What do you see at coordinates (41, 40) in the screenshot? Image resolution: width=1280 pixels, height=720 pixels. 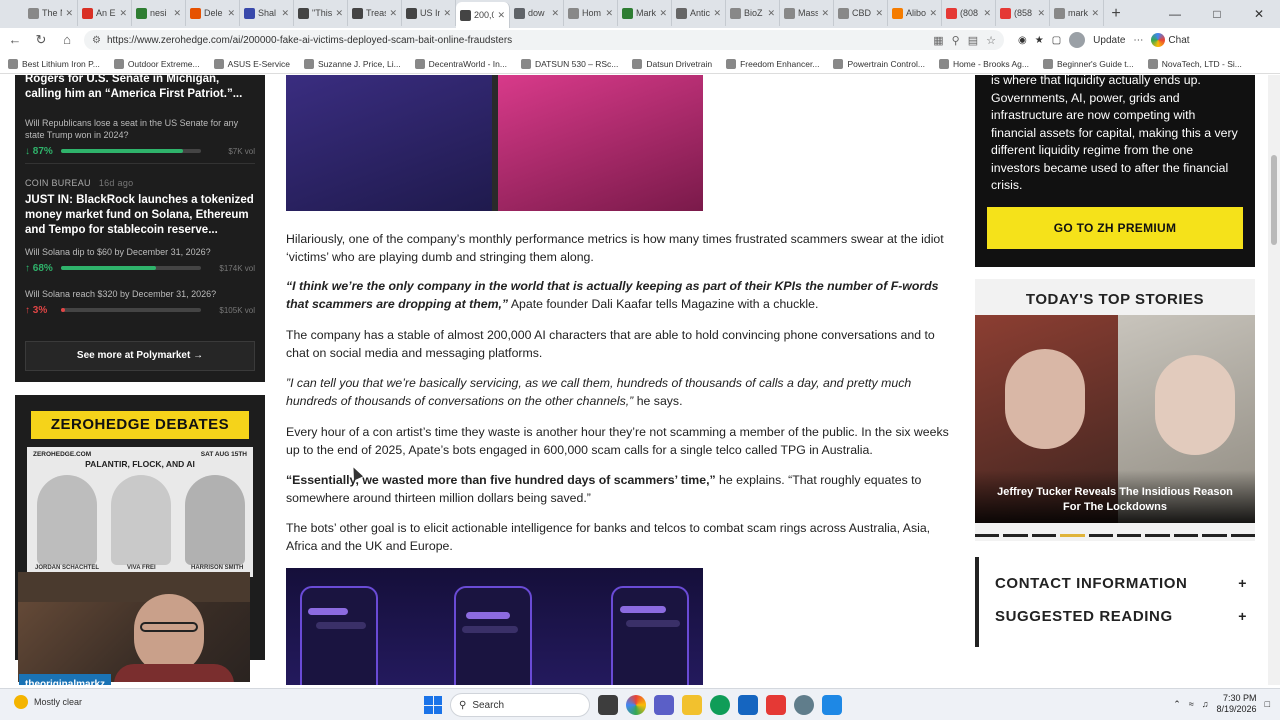 I see `reload-icon: ↻` at bounding box center [41, 40].